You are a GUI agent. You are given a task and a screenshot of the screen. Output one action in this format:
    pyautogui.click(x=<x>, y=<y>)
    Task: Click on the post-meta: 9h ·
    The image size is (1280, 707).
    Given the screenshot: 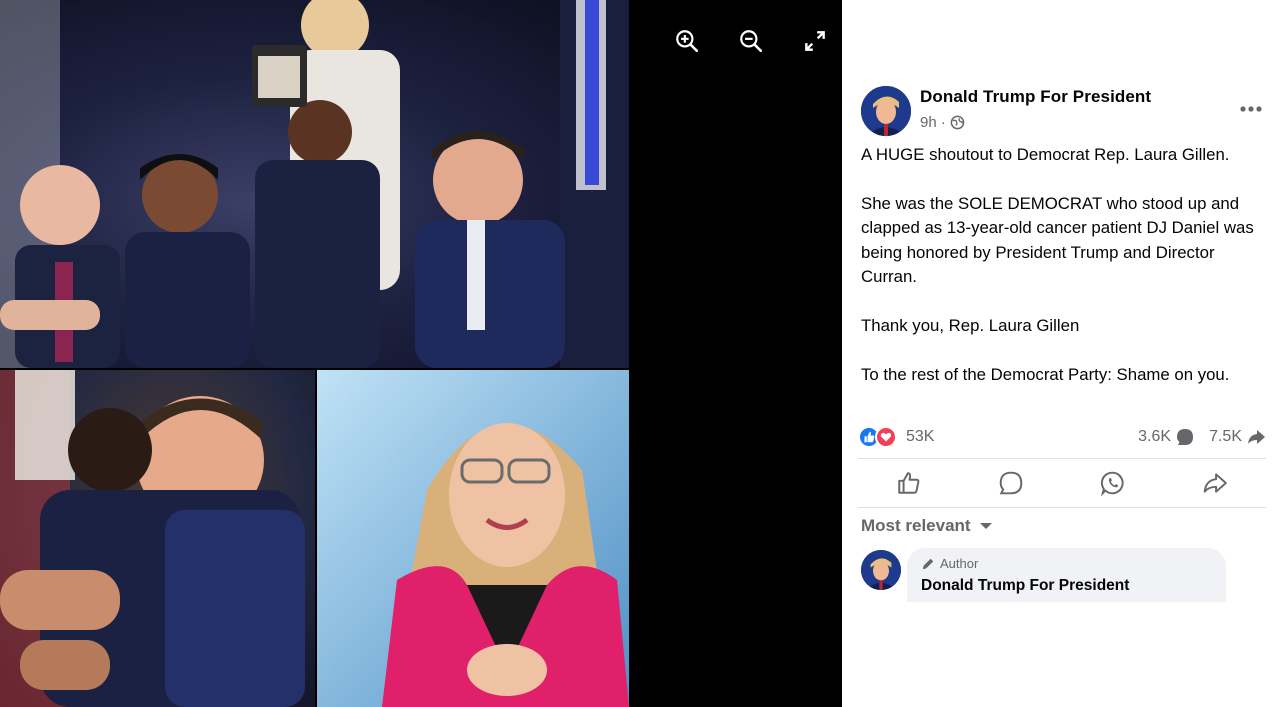 What is the action you would take?
    pyautogui.click(x=942, y=122)
    